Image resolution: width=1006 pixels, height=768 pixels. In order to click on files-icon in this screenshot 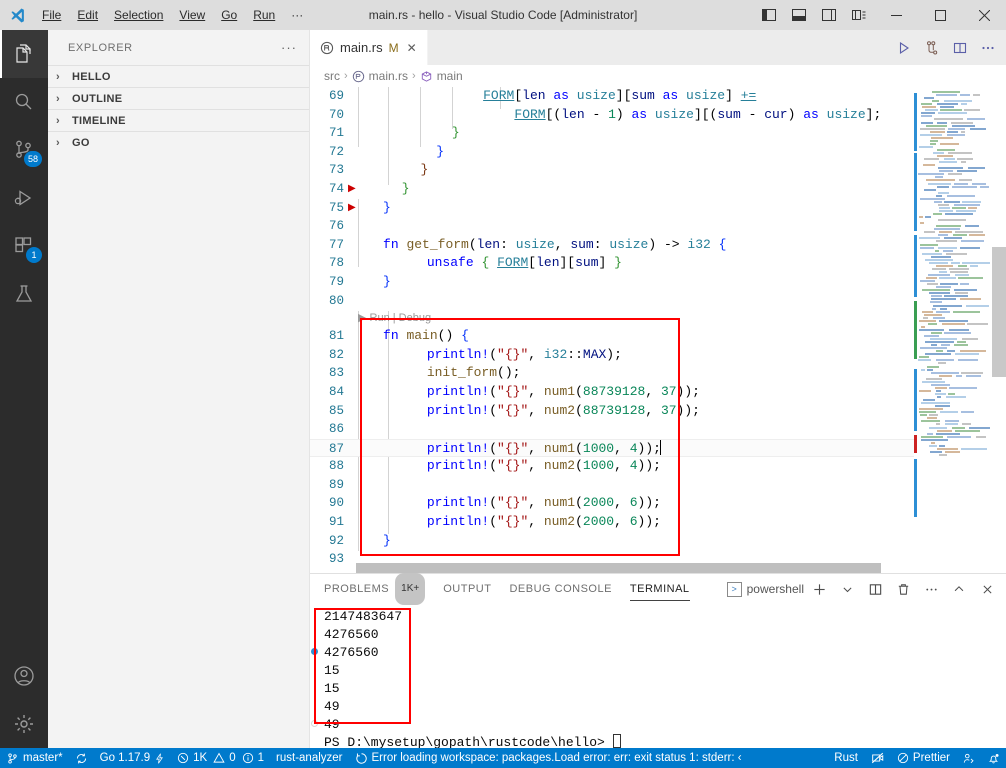, I will do `click(23, 53)`.